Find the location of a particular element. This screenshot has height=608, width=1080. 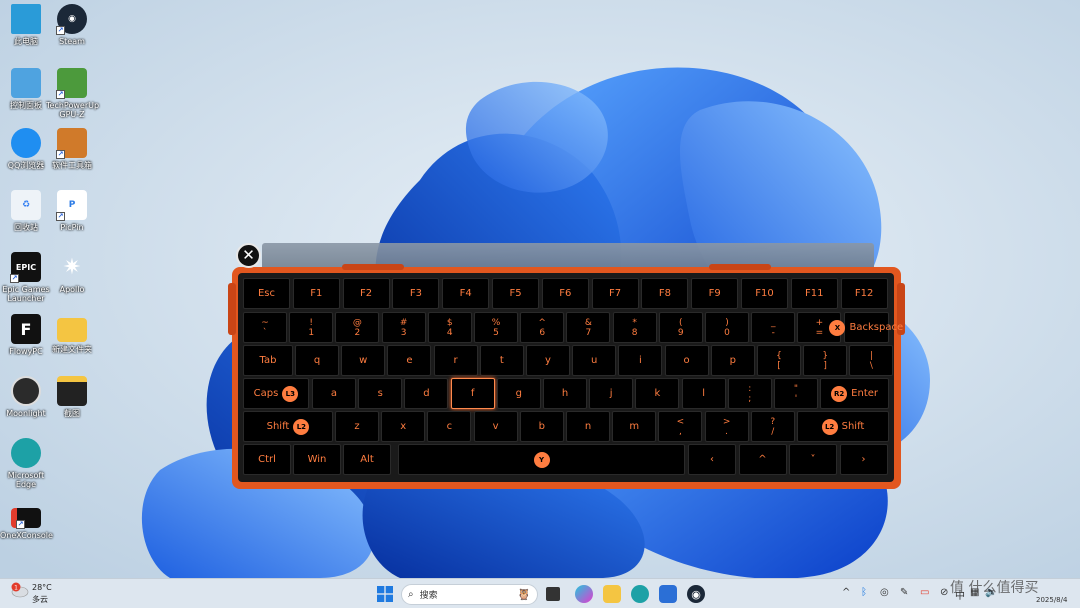

file-explorer-icon is located at coordinates (612, 594).